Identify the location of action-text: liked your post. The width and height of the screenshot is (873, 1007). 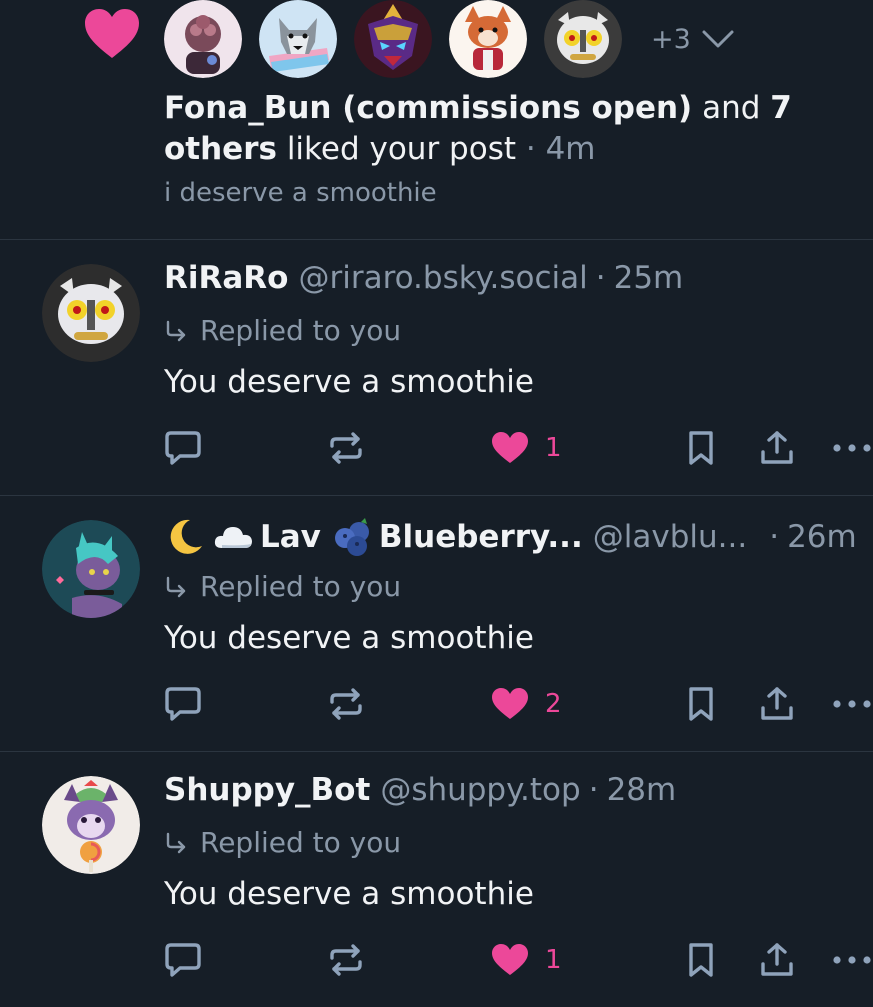
(401, 149).